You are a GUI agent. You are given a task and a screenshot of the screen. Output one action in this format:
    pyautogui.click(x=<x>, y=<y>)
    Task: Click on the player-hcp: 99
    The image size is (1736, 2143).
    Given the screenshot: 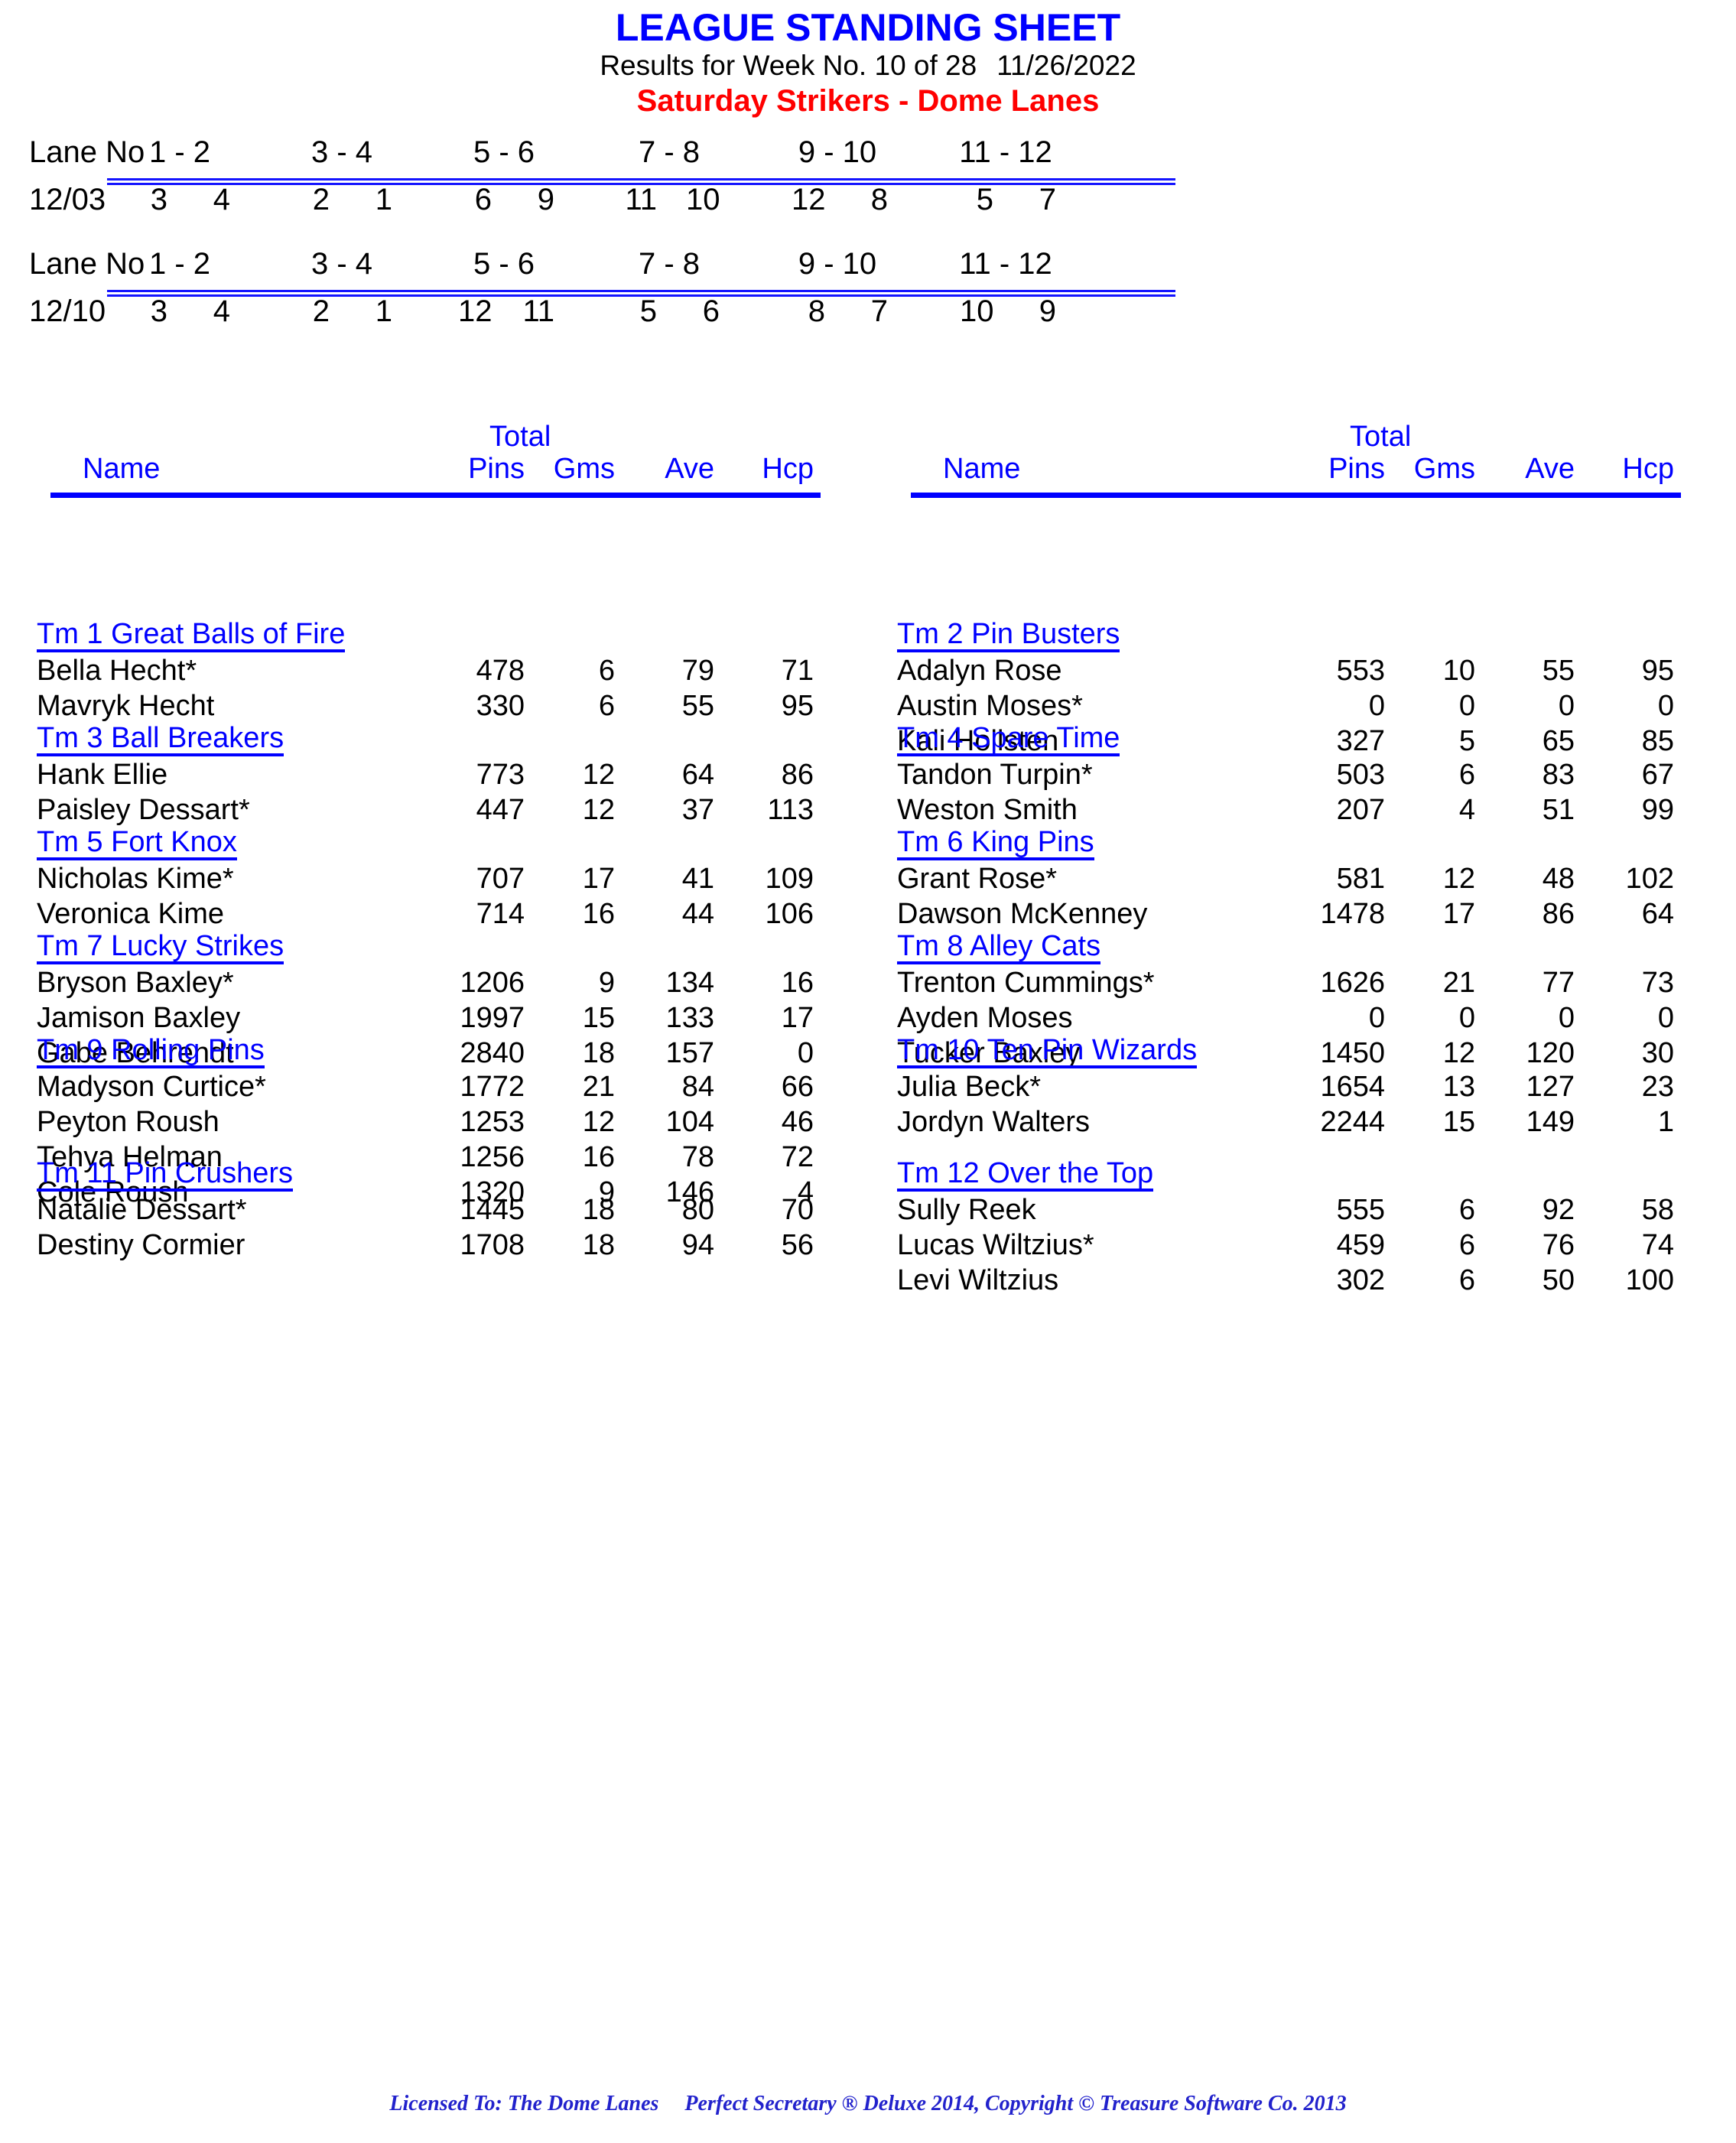 What is the action you would take?
    pyautogui.click(x=1657, y=810)
    